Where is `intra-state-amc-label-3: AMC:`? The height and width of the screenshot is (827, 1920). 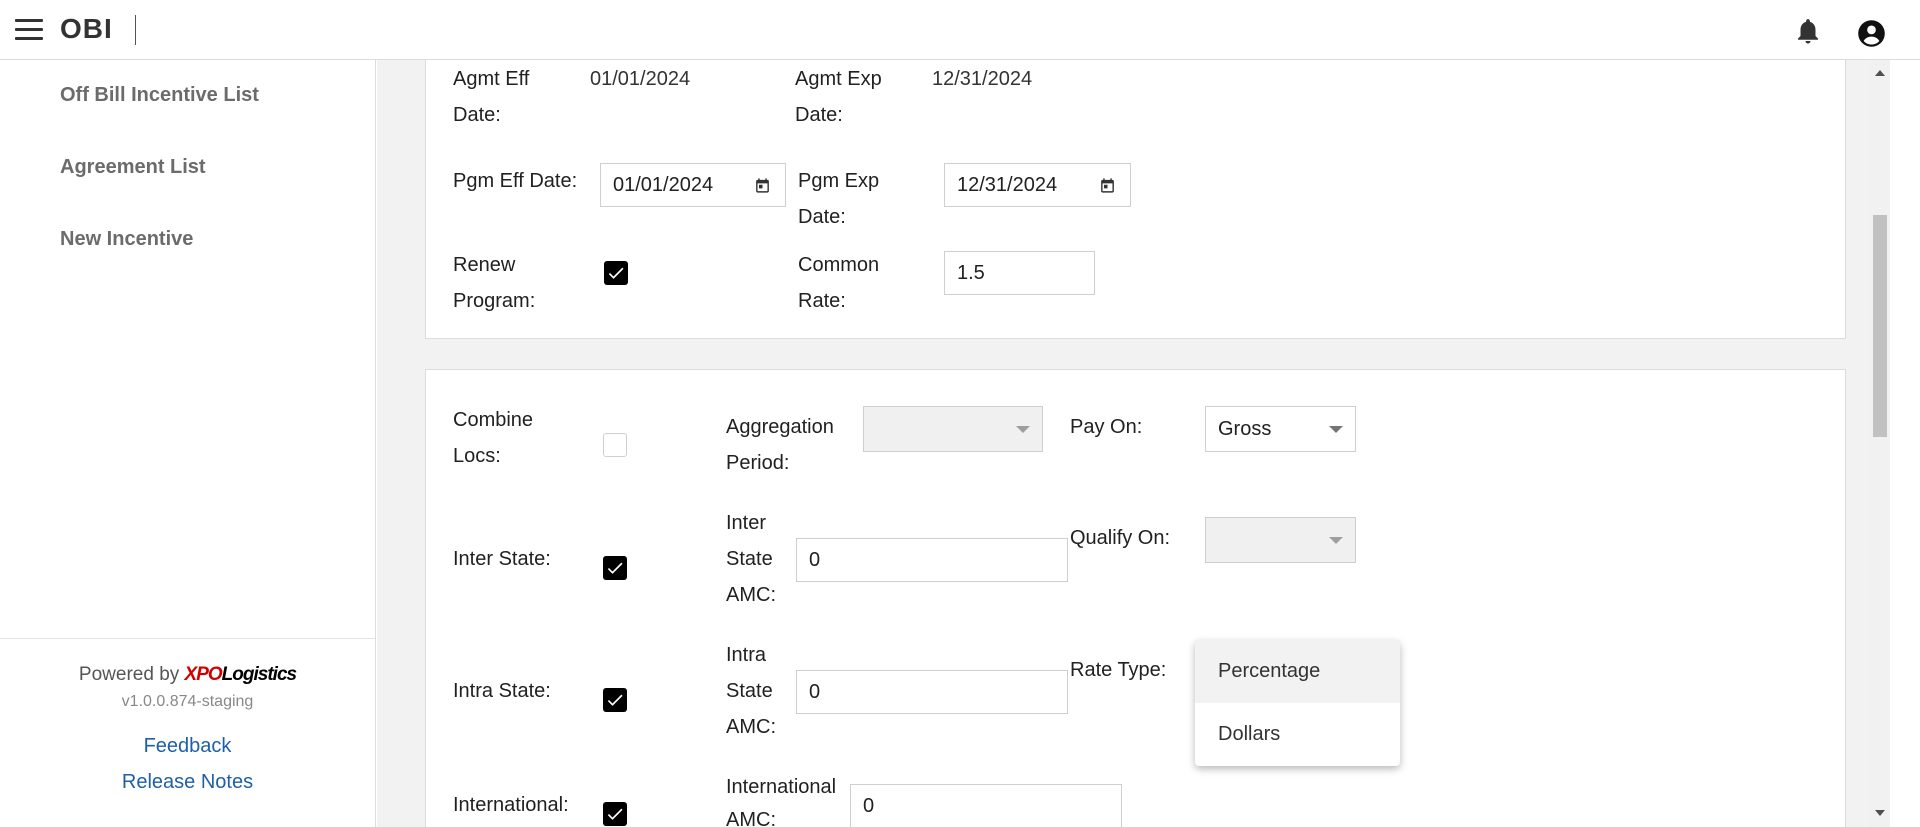
intra-state-amc-label-3: AMC: is located at coordinates (751, 727).